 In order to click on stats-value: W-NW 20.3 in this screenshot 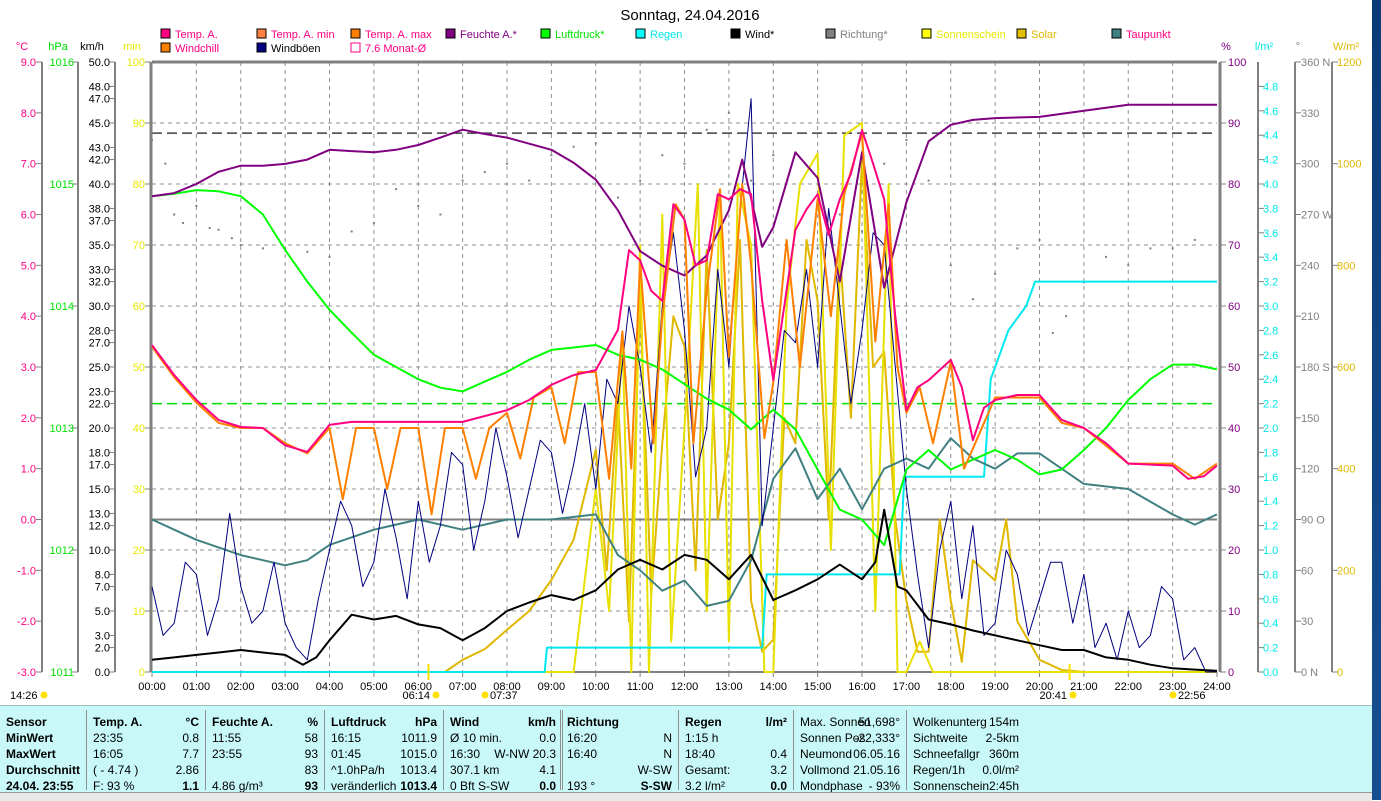, I will do `click(525, 754)`.